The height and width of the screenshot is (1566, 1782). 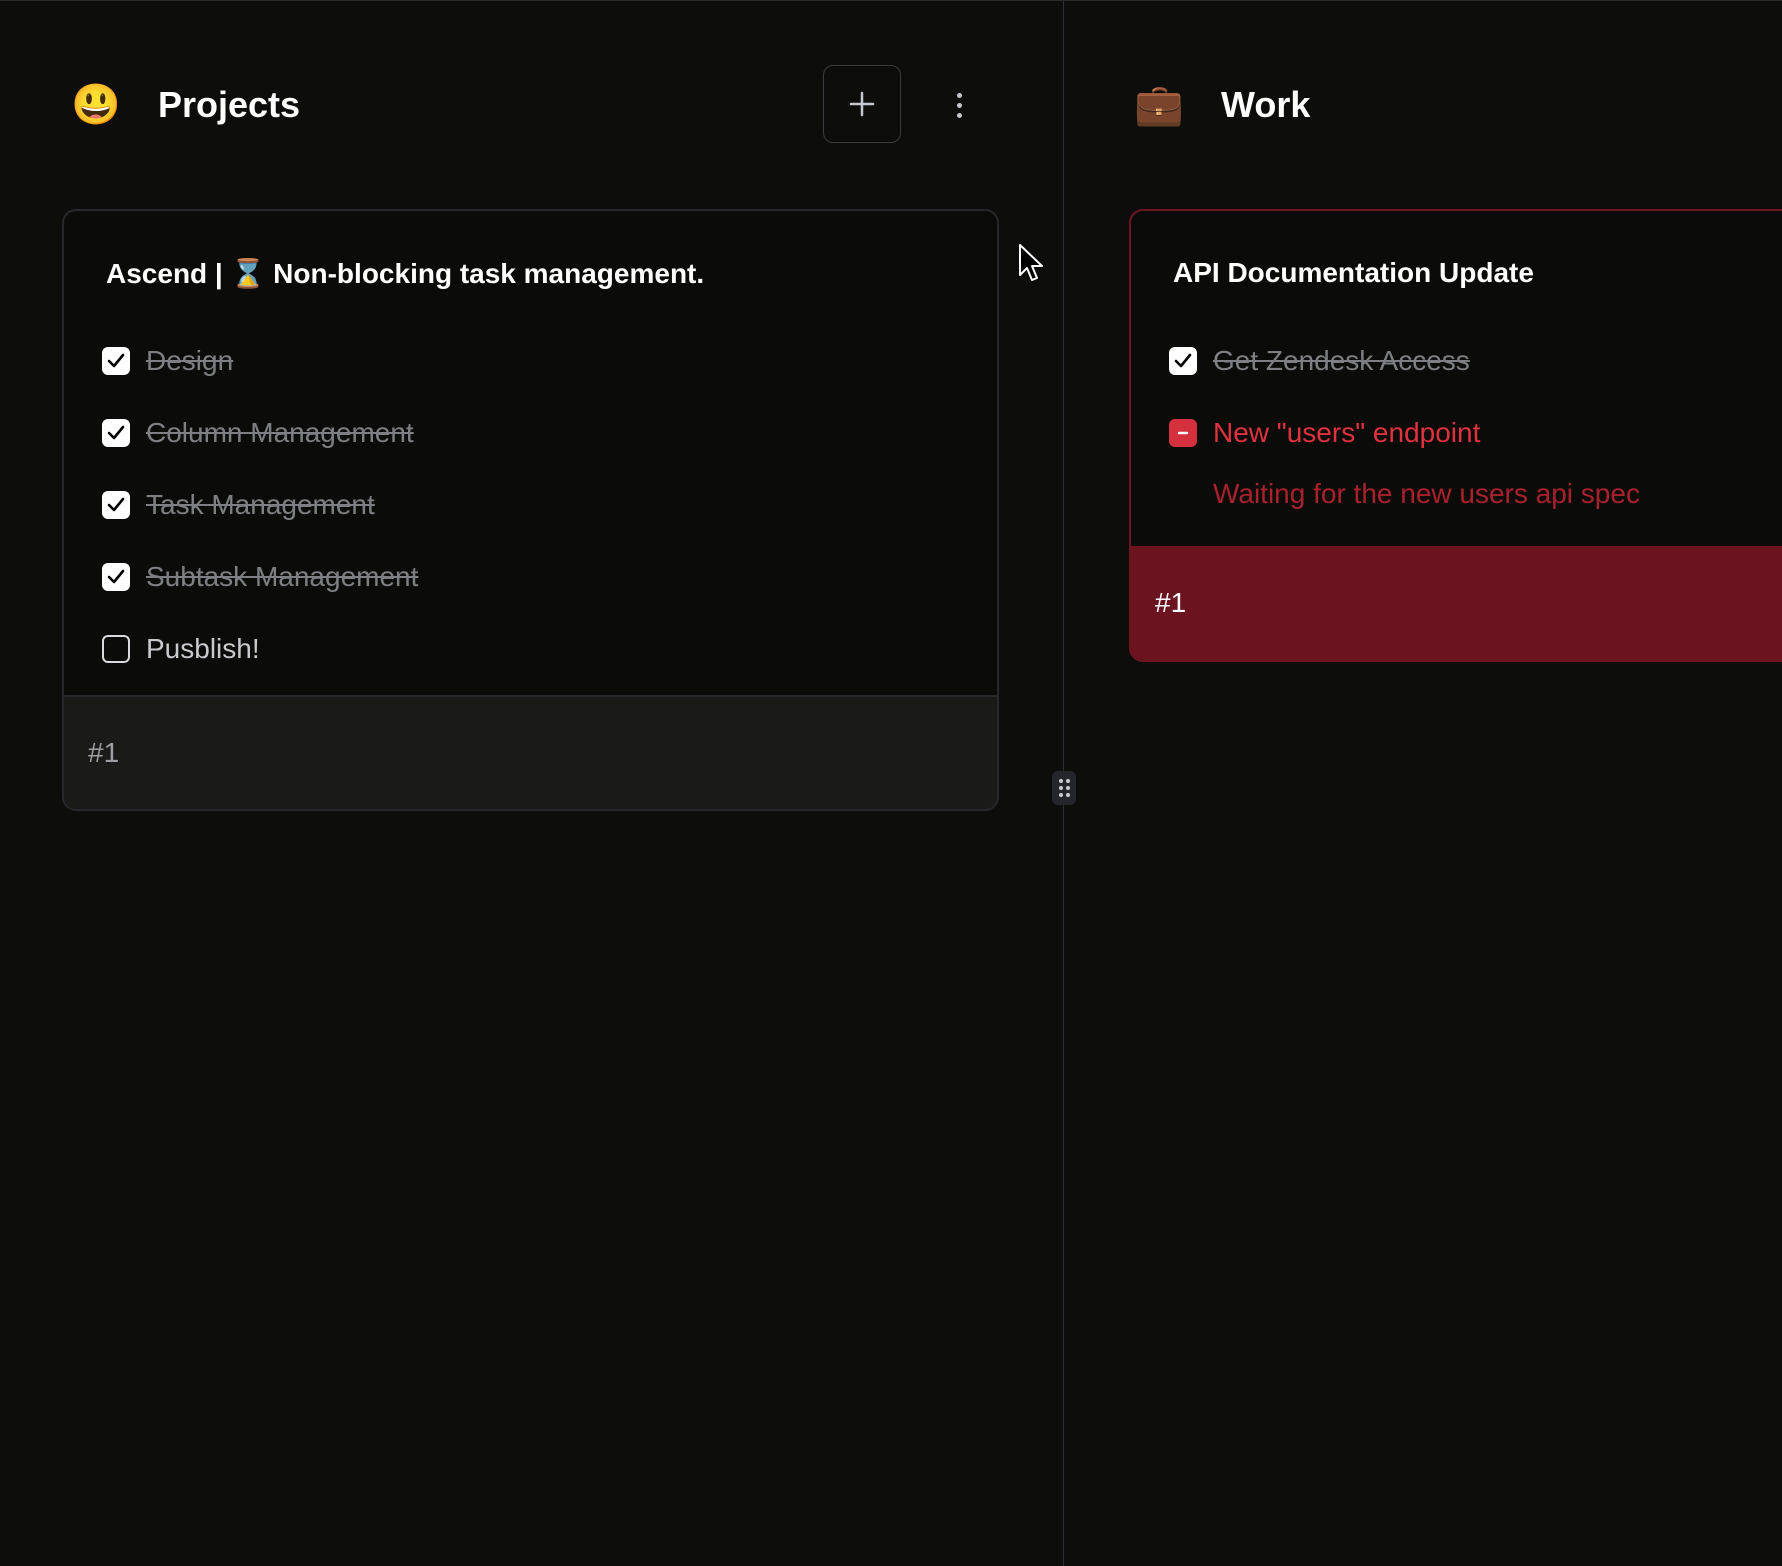 I want to click on subtask-item: Pusblish!, so click(x=260, y=649).